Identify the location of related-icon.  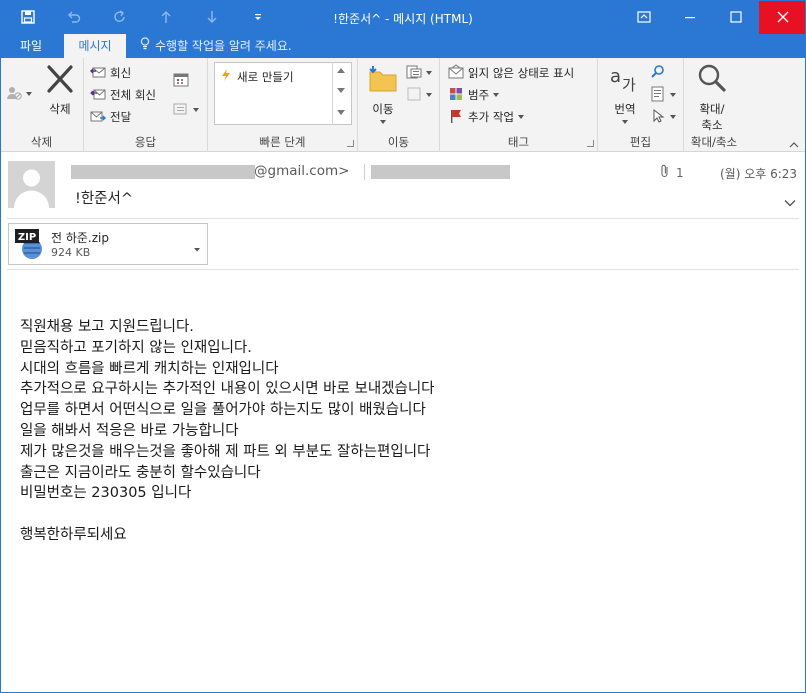
(658, 95).